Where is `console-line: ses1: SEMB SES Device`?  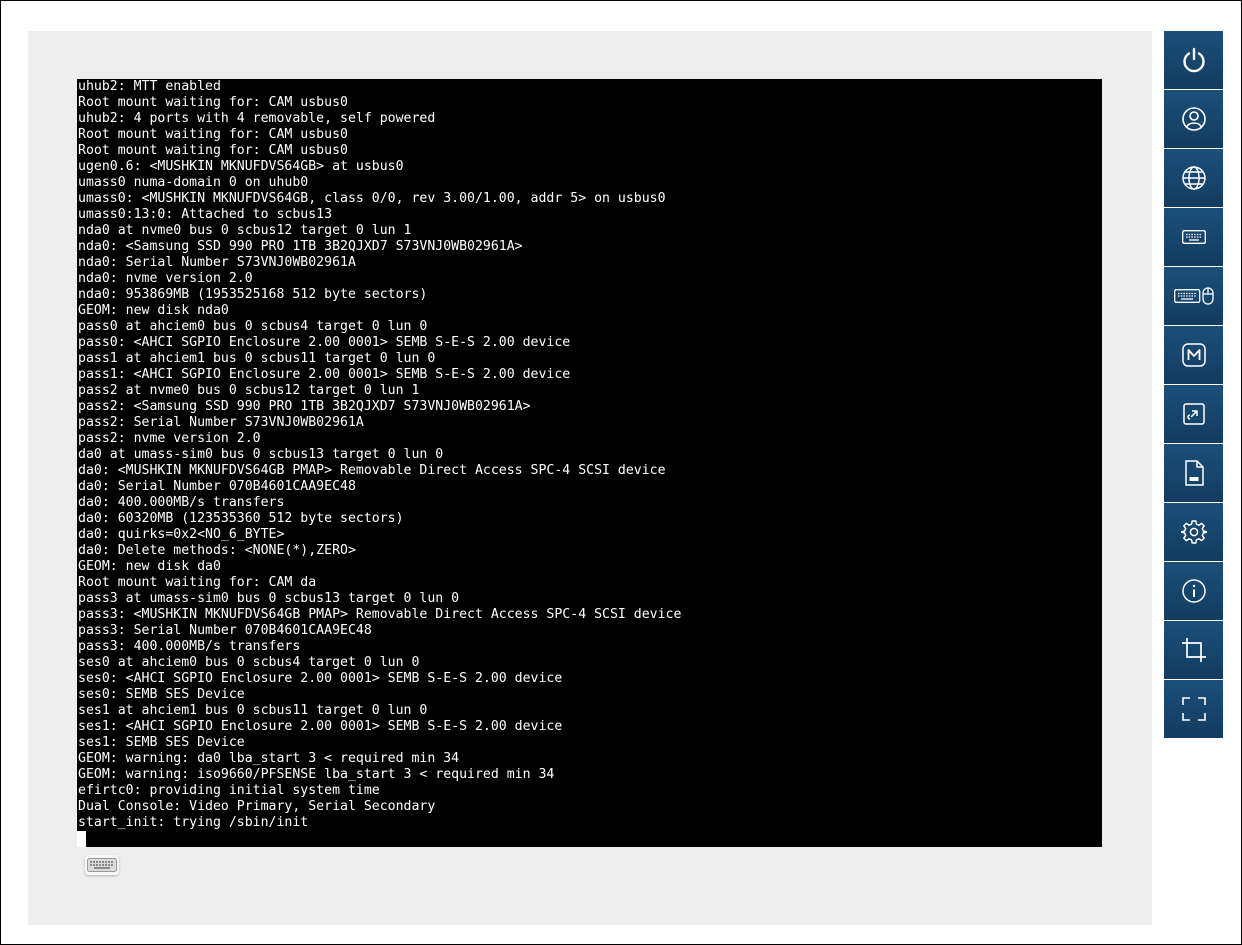 console-line: ses1: SEMB SES Device is located at coordinates (161, 742).